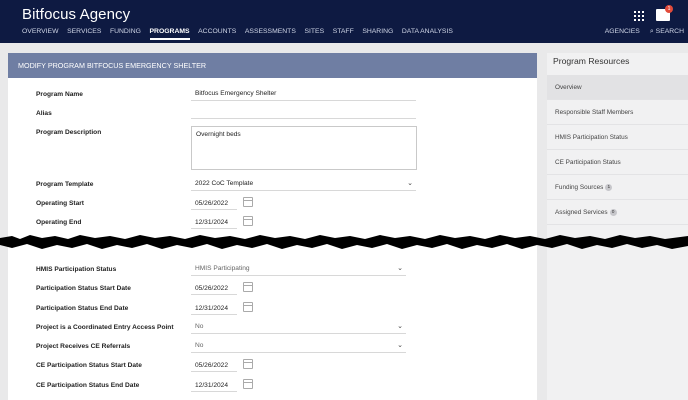 Image resolution: width=688 pixels, height=400 pixels. Describe the element at coordinates (270, 34) in the screenshot. I see `nav-assessments: ASSESSMENTS` at that location.